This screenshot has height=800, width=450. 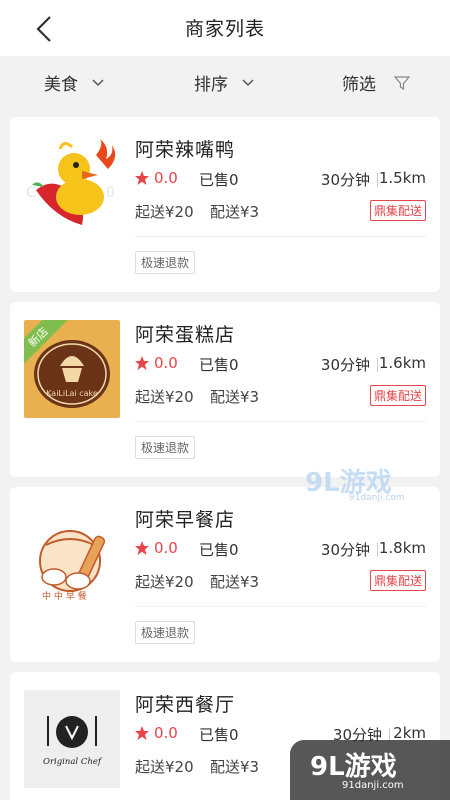 What do you see at coordinates (73, 762) in the screenshot?
I see `chef-logo-text: Original Chef` at bounding box center [73, 762].